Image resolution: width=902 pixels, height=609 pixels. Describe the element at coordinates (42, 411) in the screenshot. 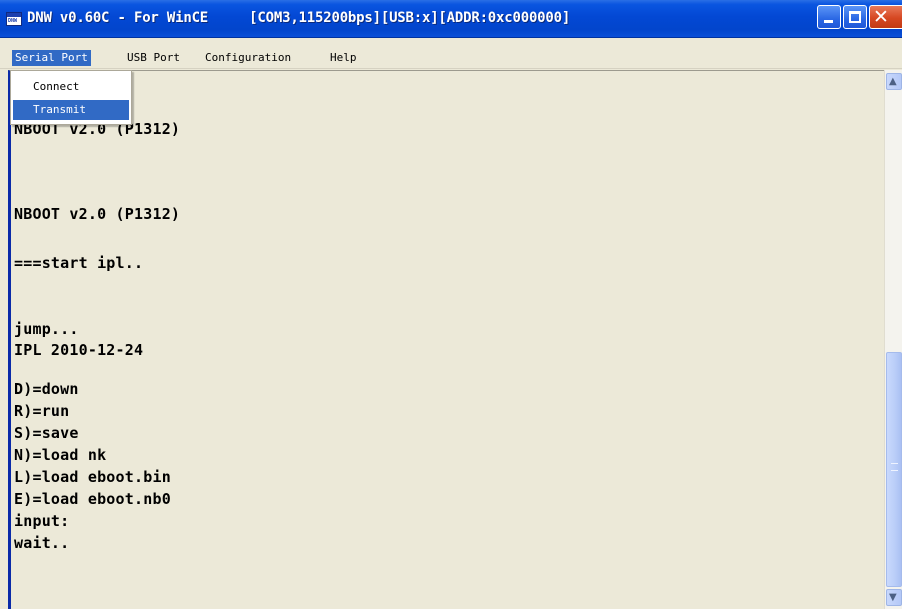

I see `terminal-line: R)=run` at that location.